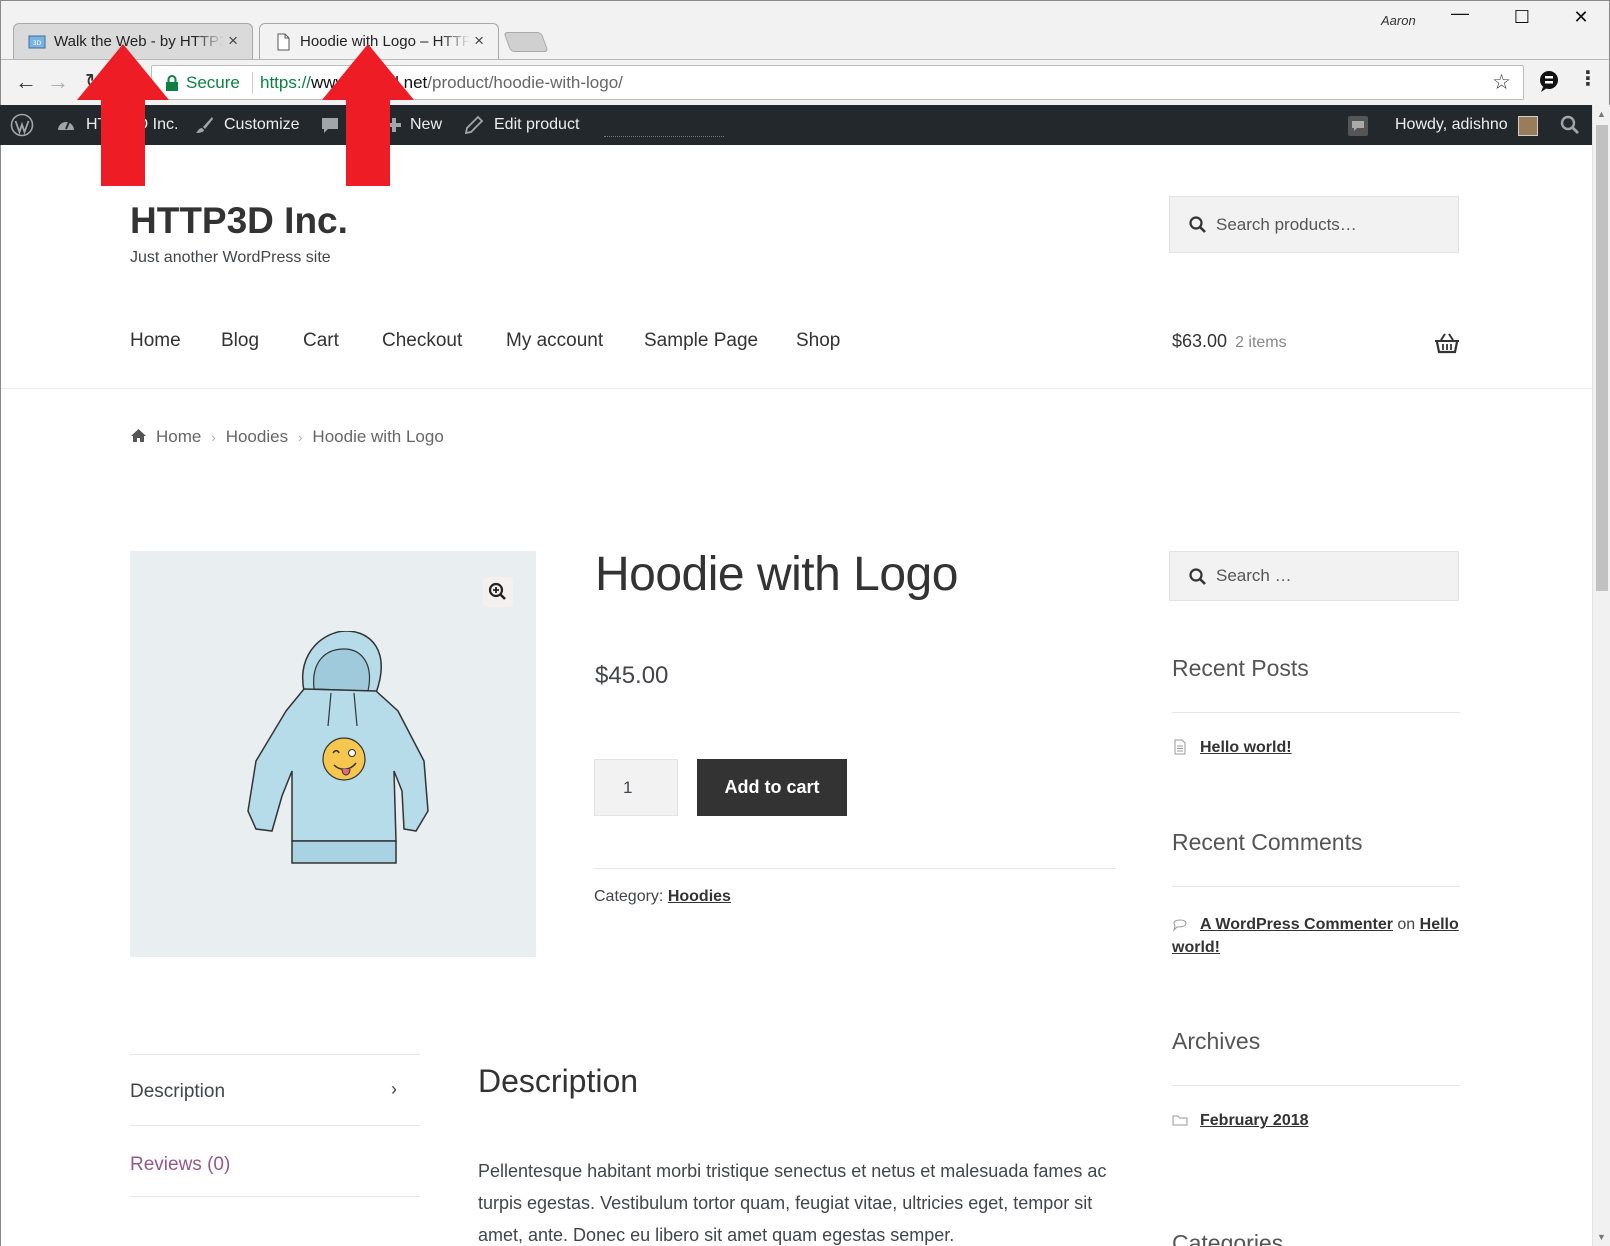 The width and height of the screenshot is (1610, 1246). What do you see at coordinates (213, 82) in the screenshot?
I see `secure-label: Secure` at bounding box center [213, 82].